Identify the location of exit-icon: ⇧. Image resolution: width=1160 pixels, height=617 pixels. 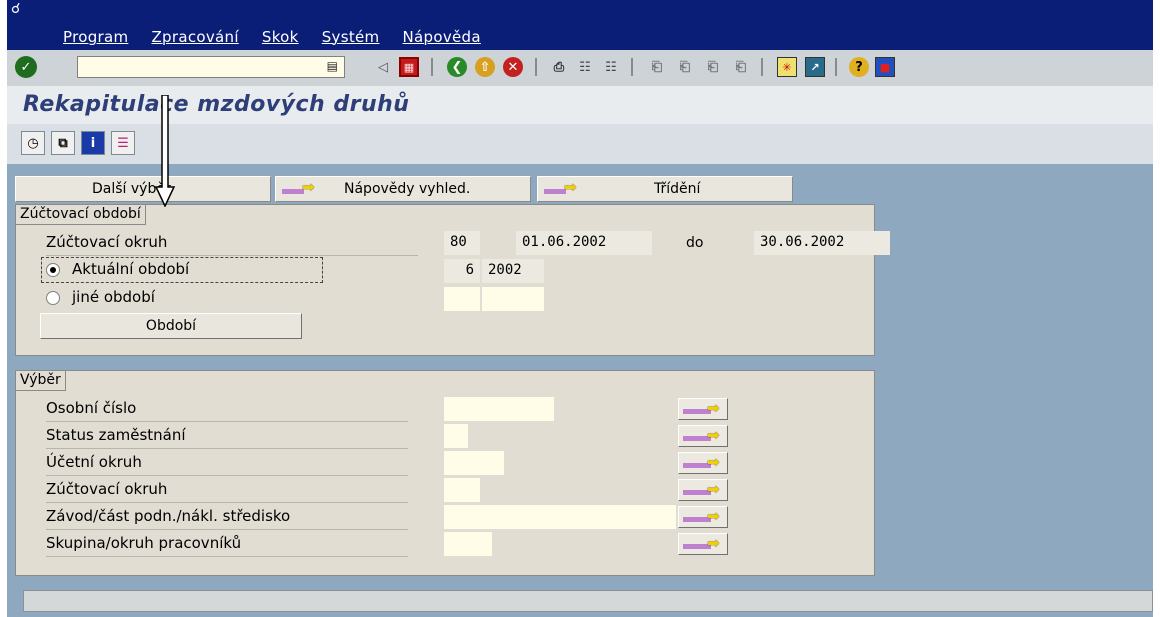
(485, 67).